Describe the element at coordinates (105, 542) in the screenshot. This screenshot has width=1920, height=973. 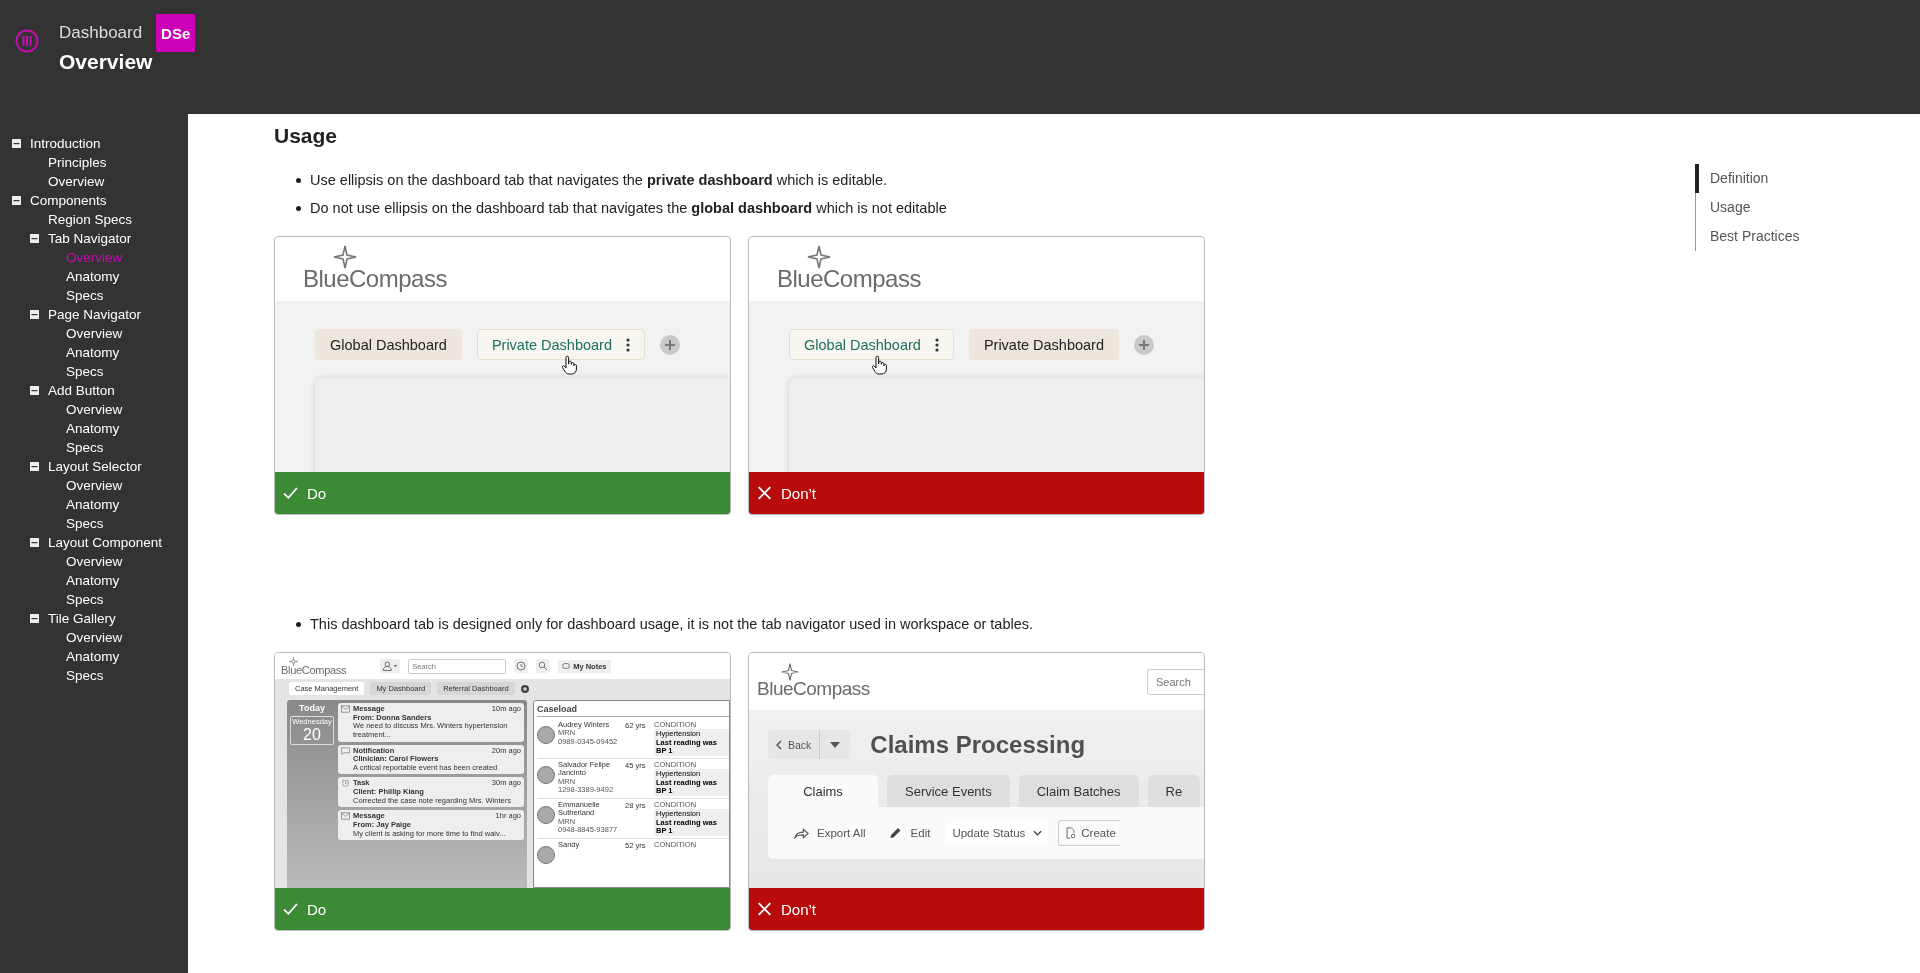
I see `sidebar-item: Layout Component` at that location.